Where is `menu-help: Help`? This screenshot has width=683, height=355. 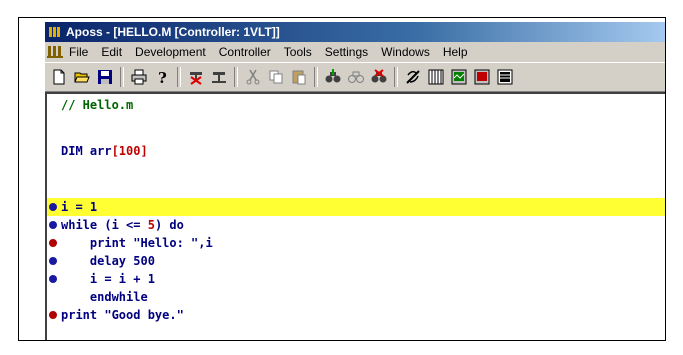
menu-help: Help is located at coordinates (455, 52).